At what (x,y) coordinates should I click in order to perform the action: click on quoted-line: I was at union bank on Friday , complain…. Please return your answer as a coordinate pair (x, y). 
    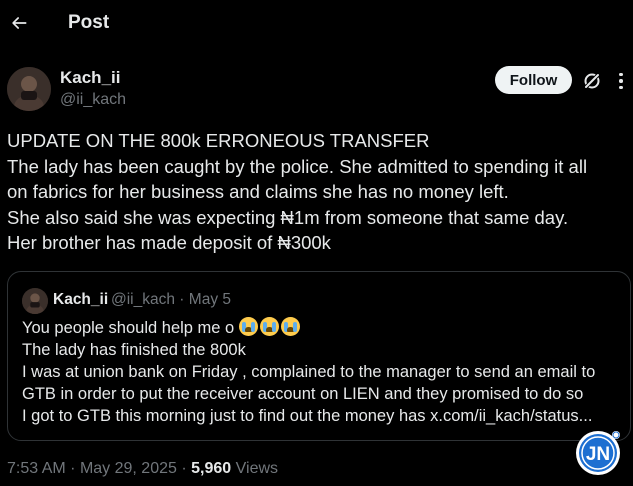
    Looking at the image, I should click on (309, 372).